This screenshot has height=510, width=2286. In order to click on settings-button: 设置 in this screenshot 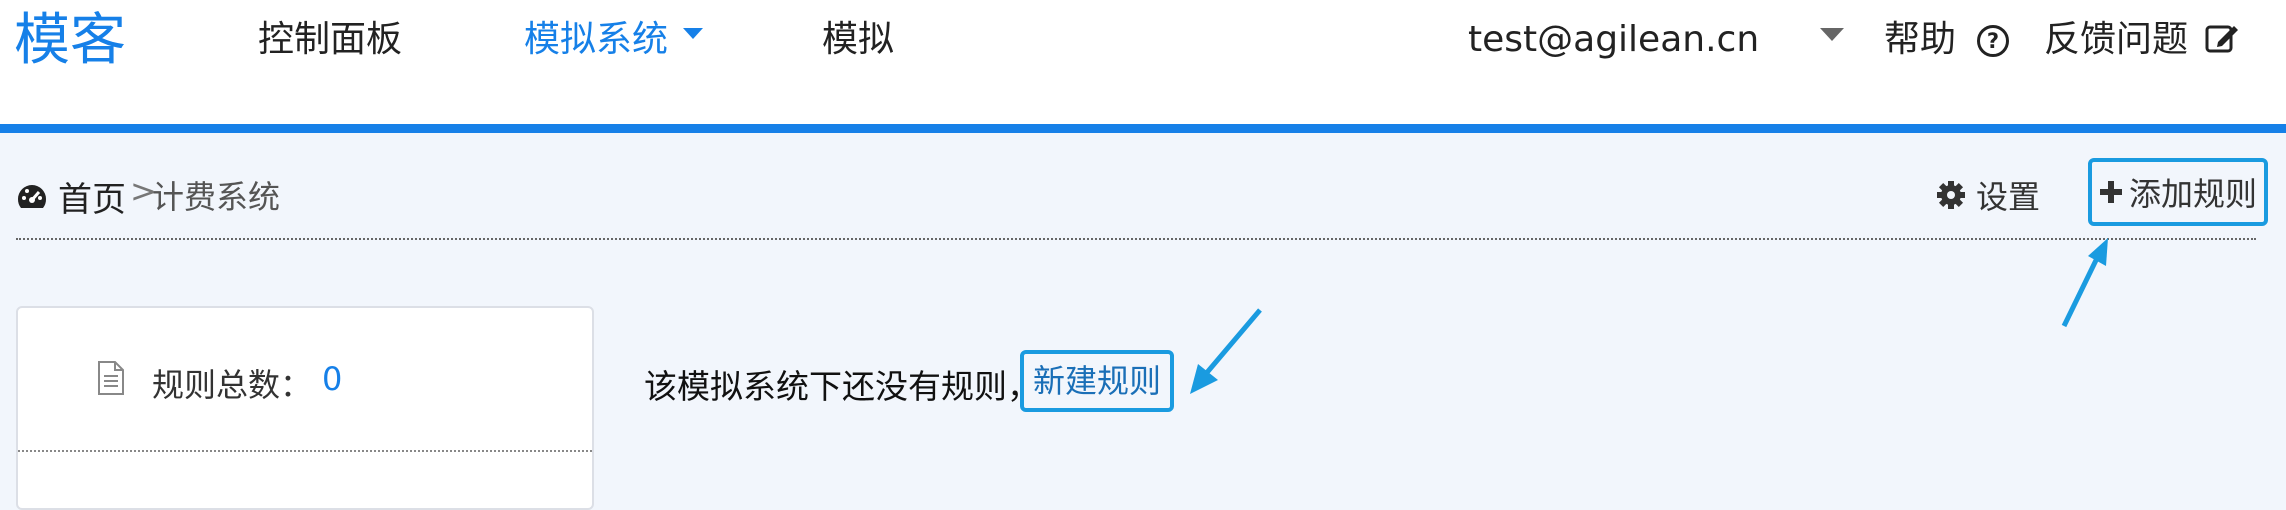, I will do `click(1988, 195)`.